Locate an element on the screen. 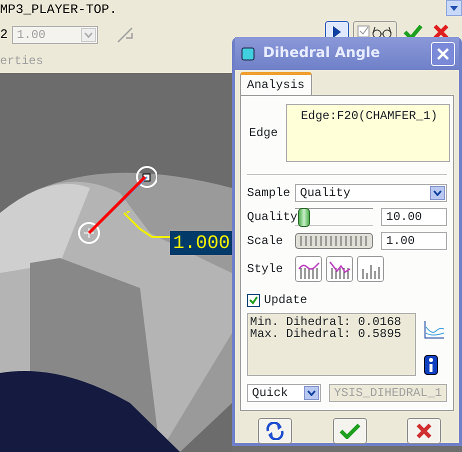 This screenshot has height=452, width=462. cancel-button is located at coordinates (424, 431).